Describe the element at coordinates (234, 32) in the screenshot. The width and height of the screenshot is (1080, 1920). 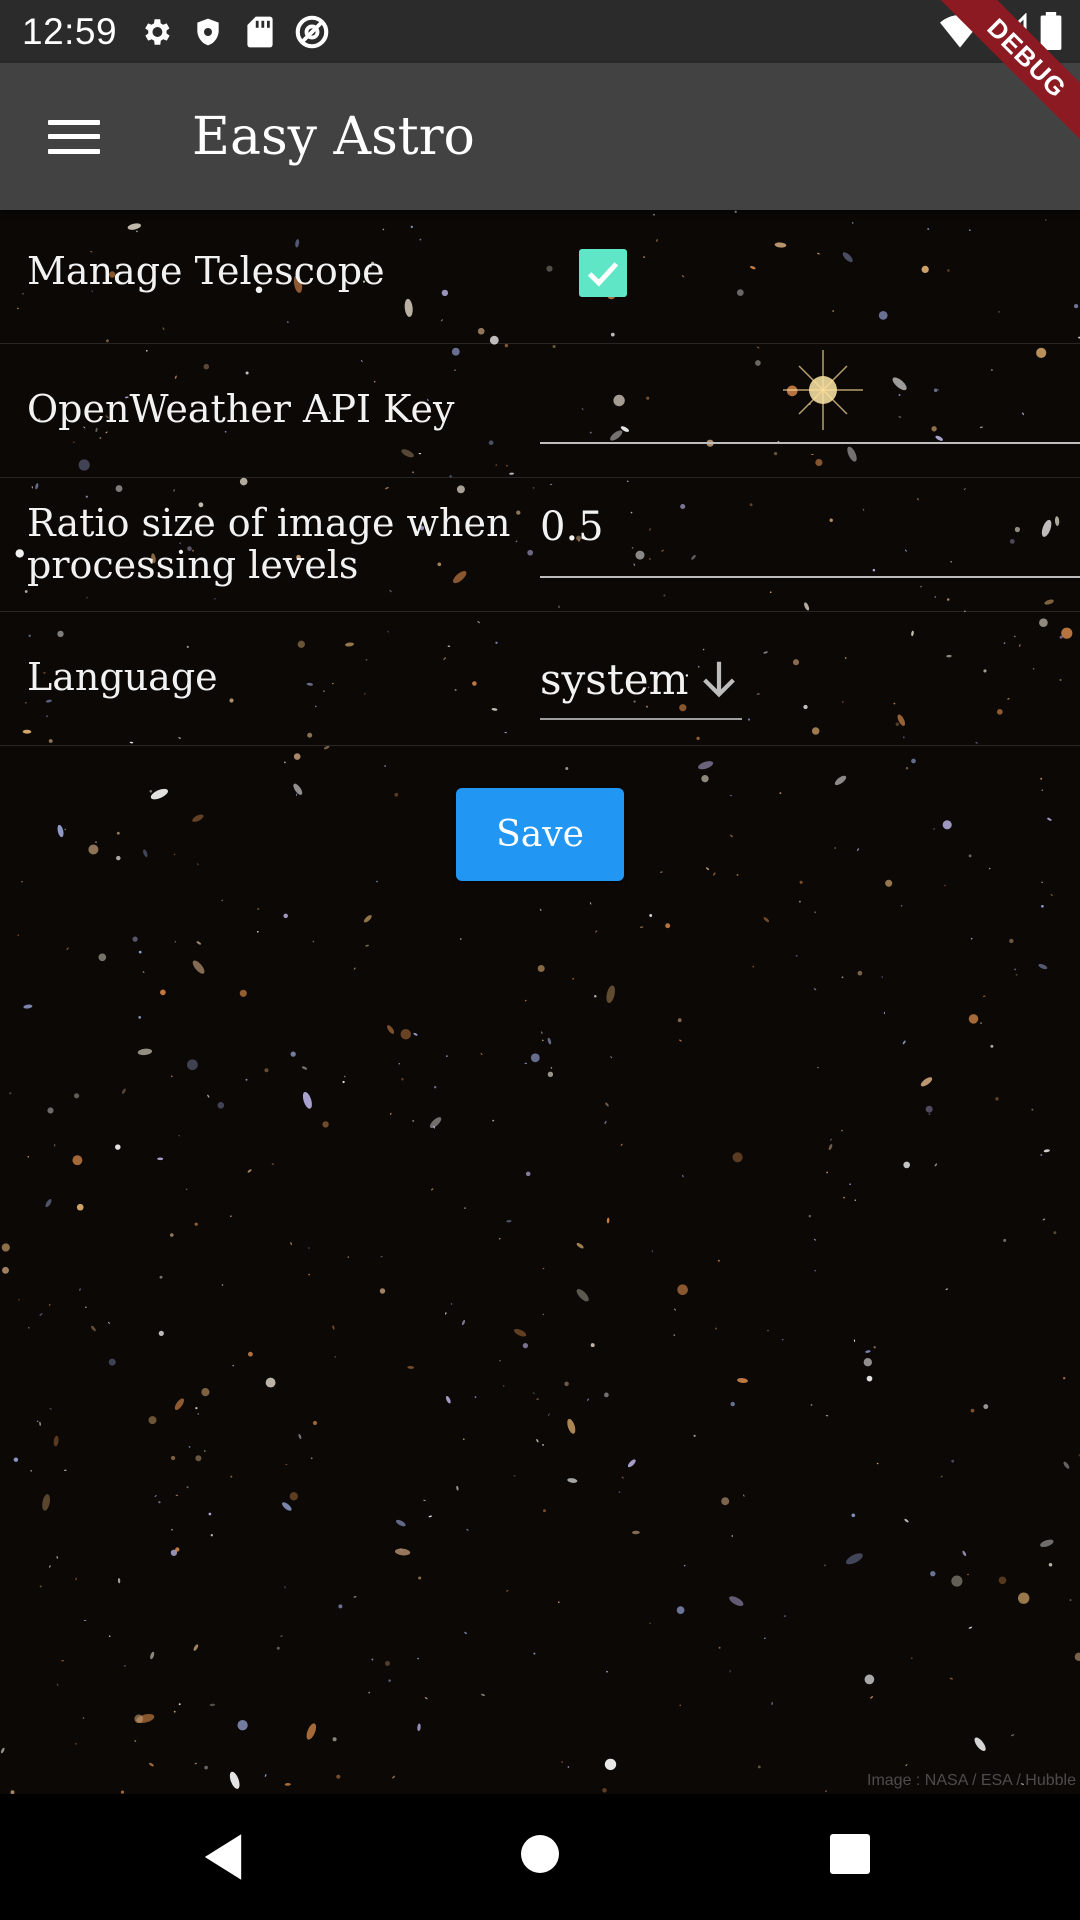
I see `status-left-icons` at that location.